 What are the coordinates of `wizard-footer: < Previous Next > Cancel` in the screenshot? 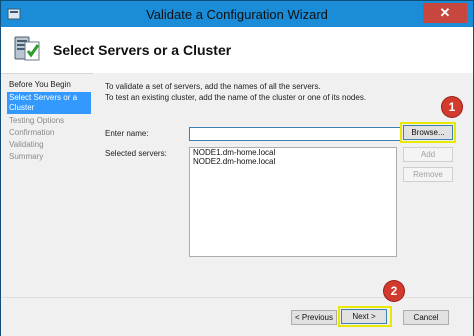 It's located at (237, 316).